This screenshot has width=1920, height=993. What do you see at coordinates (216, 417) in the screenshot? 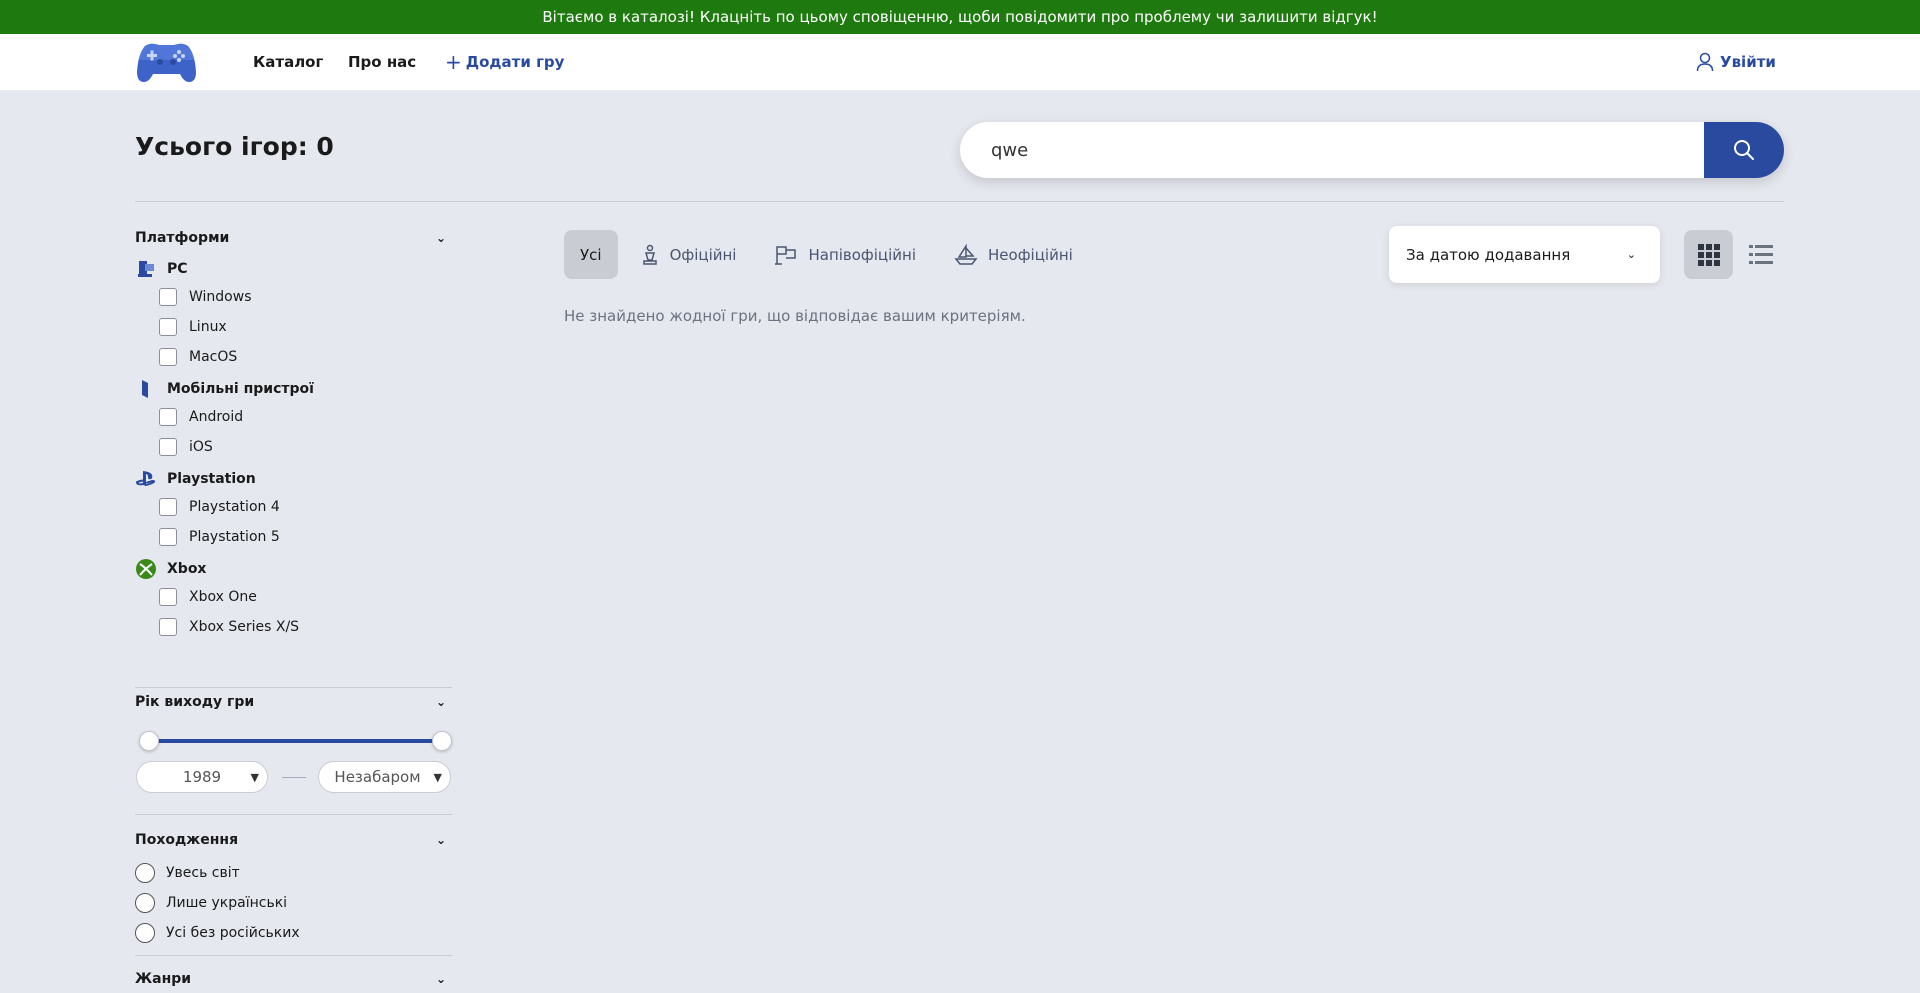
I see `checkbox-label: Android` at bounding box center [216, 417].